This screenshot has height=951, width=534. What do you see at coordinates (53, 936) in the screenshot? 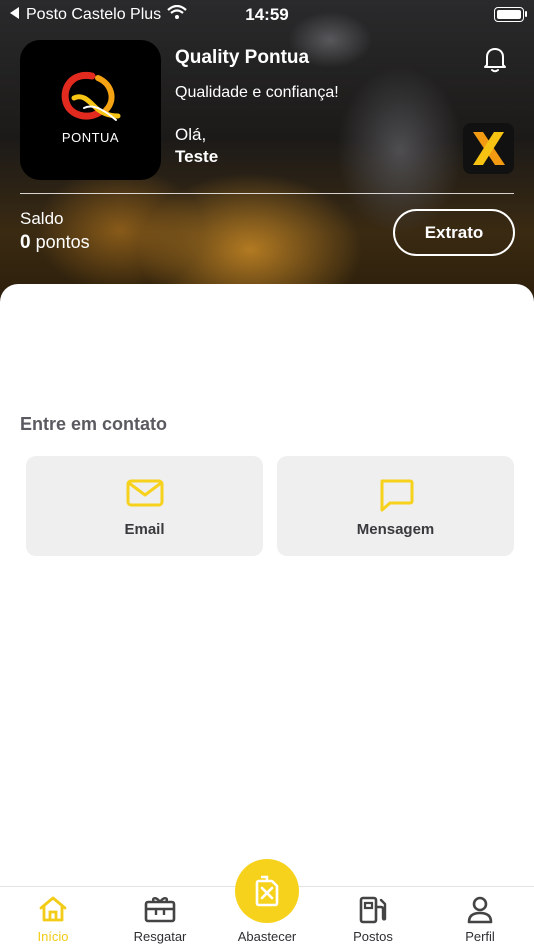
I see `tab-inicio-label: Início` at bounding box center [53, 936].